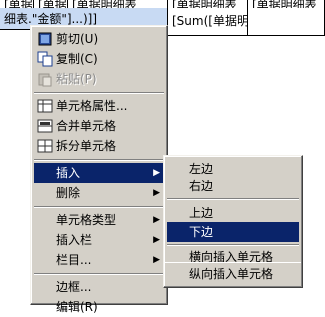 This screenshot has height=317, width=325. Describe the element at coordinates (99, 39) in the screenshot. I see `menu-item-cut: 剪切(U)` at that location.